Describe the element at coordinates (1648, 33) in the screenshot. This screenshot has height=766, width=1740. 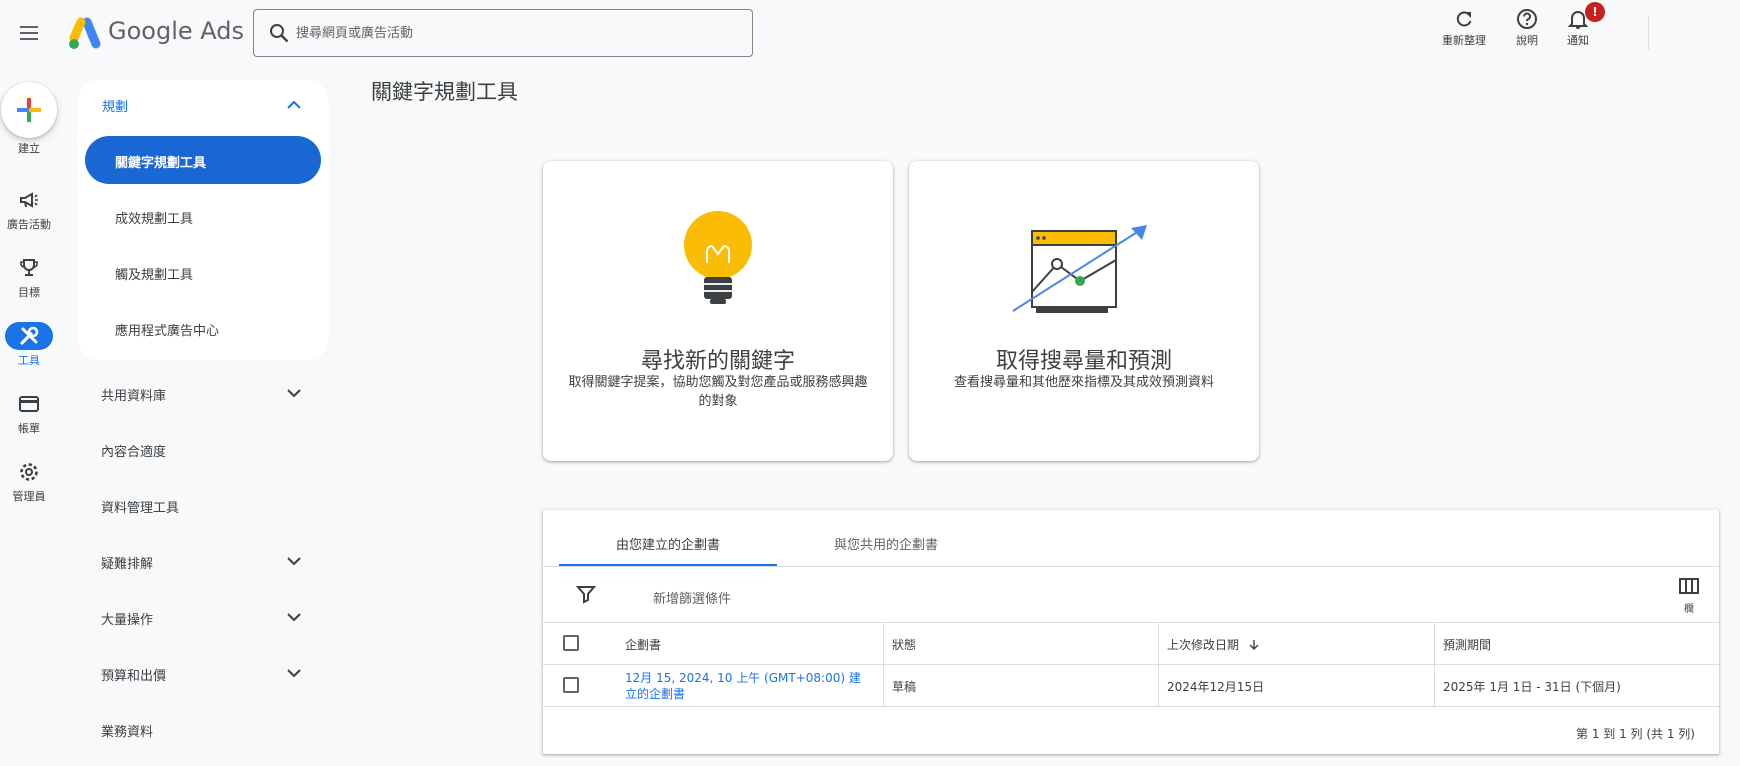
I see `topbar-divider` at that location.